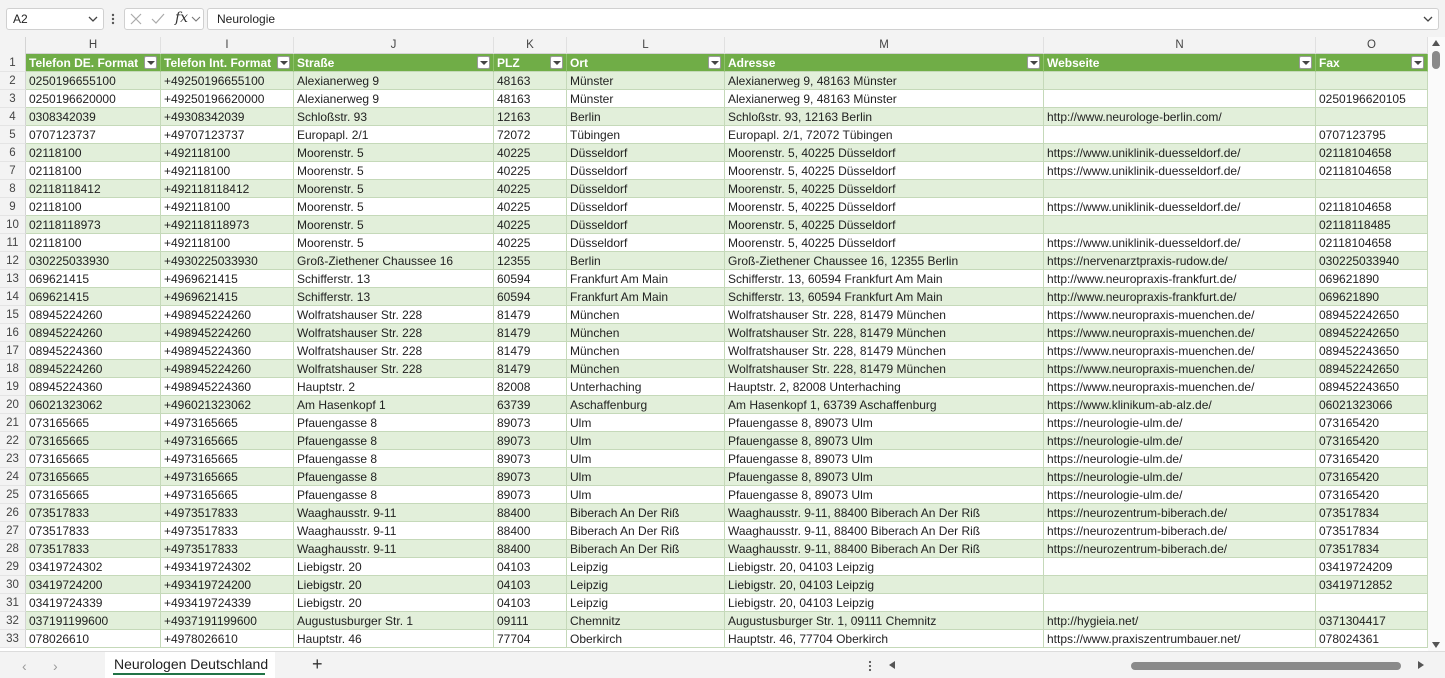 The width and height of the screenshot is (1445, 678). Describe the element at coordinates (93, 117) in the screenshot. I see `table-cell: 0308342039` at that location.